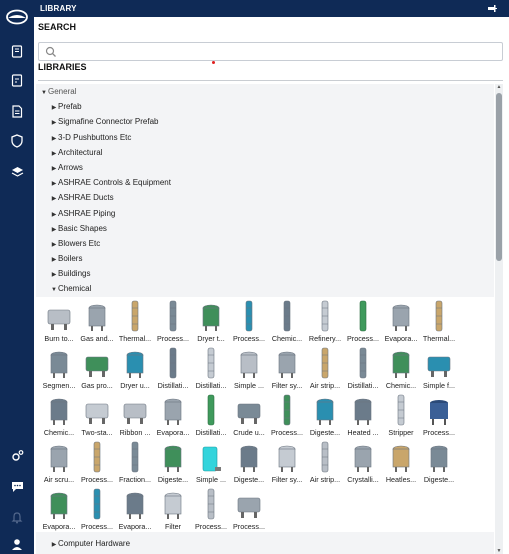 The height and width of the screenshot is (554, 509). I want to click on vertical-scrollbar: ▲ ▼, so click(499, 319).